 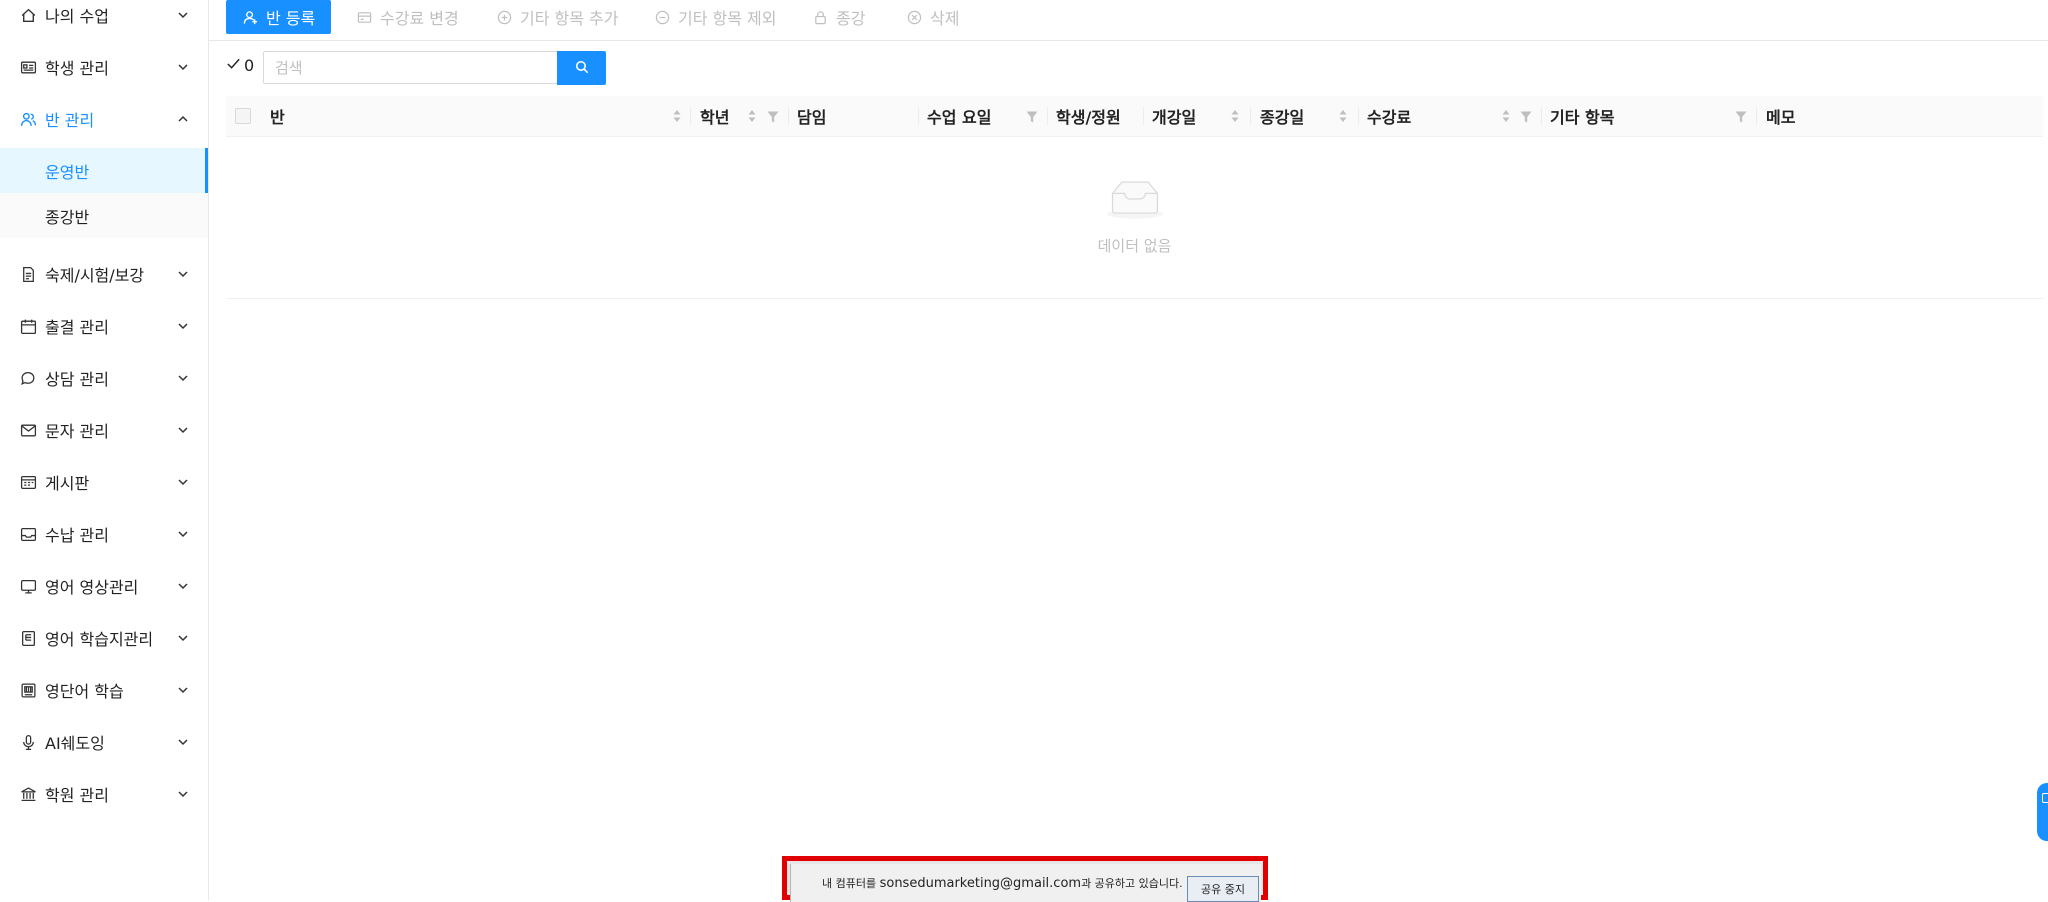 I want to click on sidebar-item-label: 문자 관리, so click(x=77, y=431).